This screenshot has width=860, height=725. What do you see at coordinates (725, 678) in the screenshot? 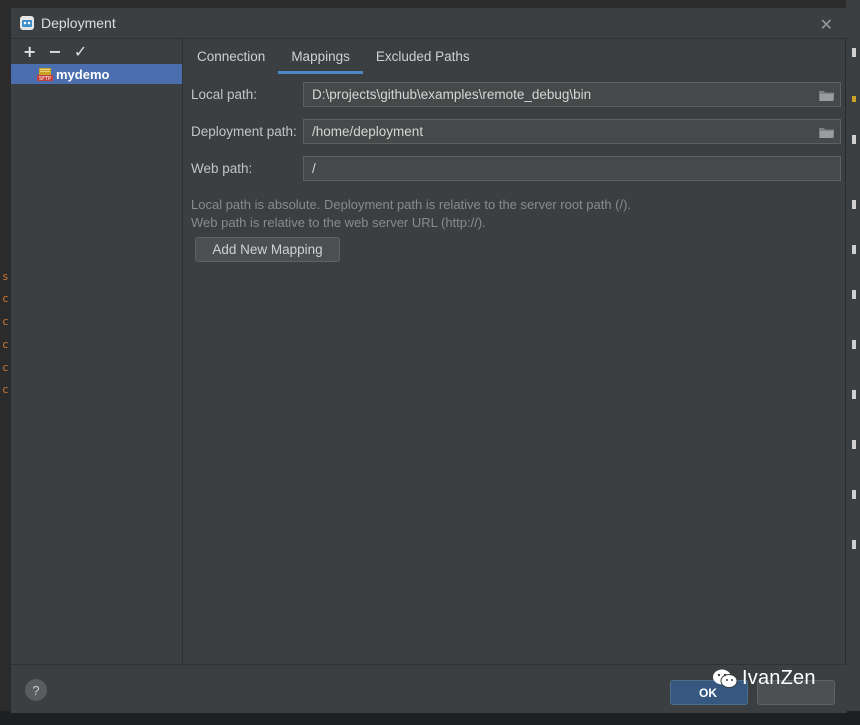
I see `wechat-icon` at bounding box center [725, 678].